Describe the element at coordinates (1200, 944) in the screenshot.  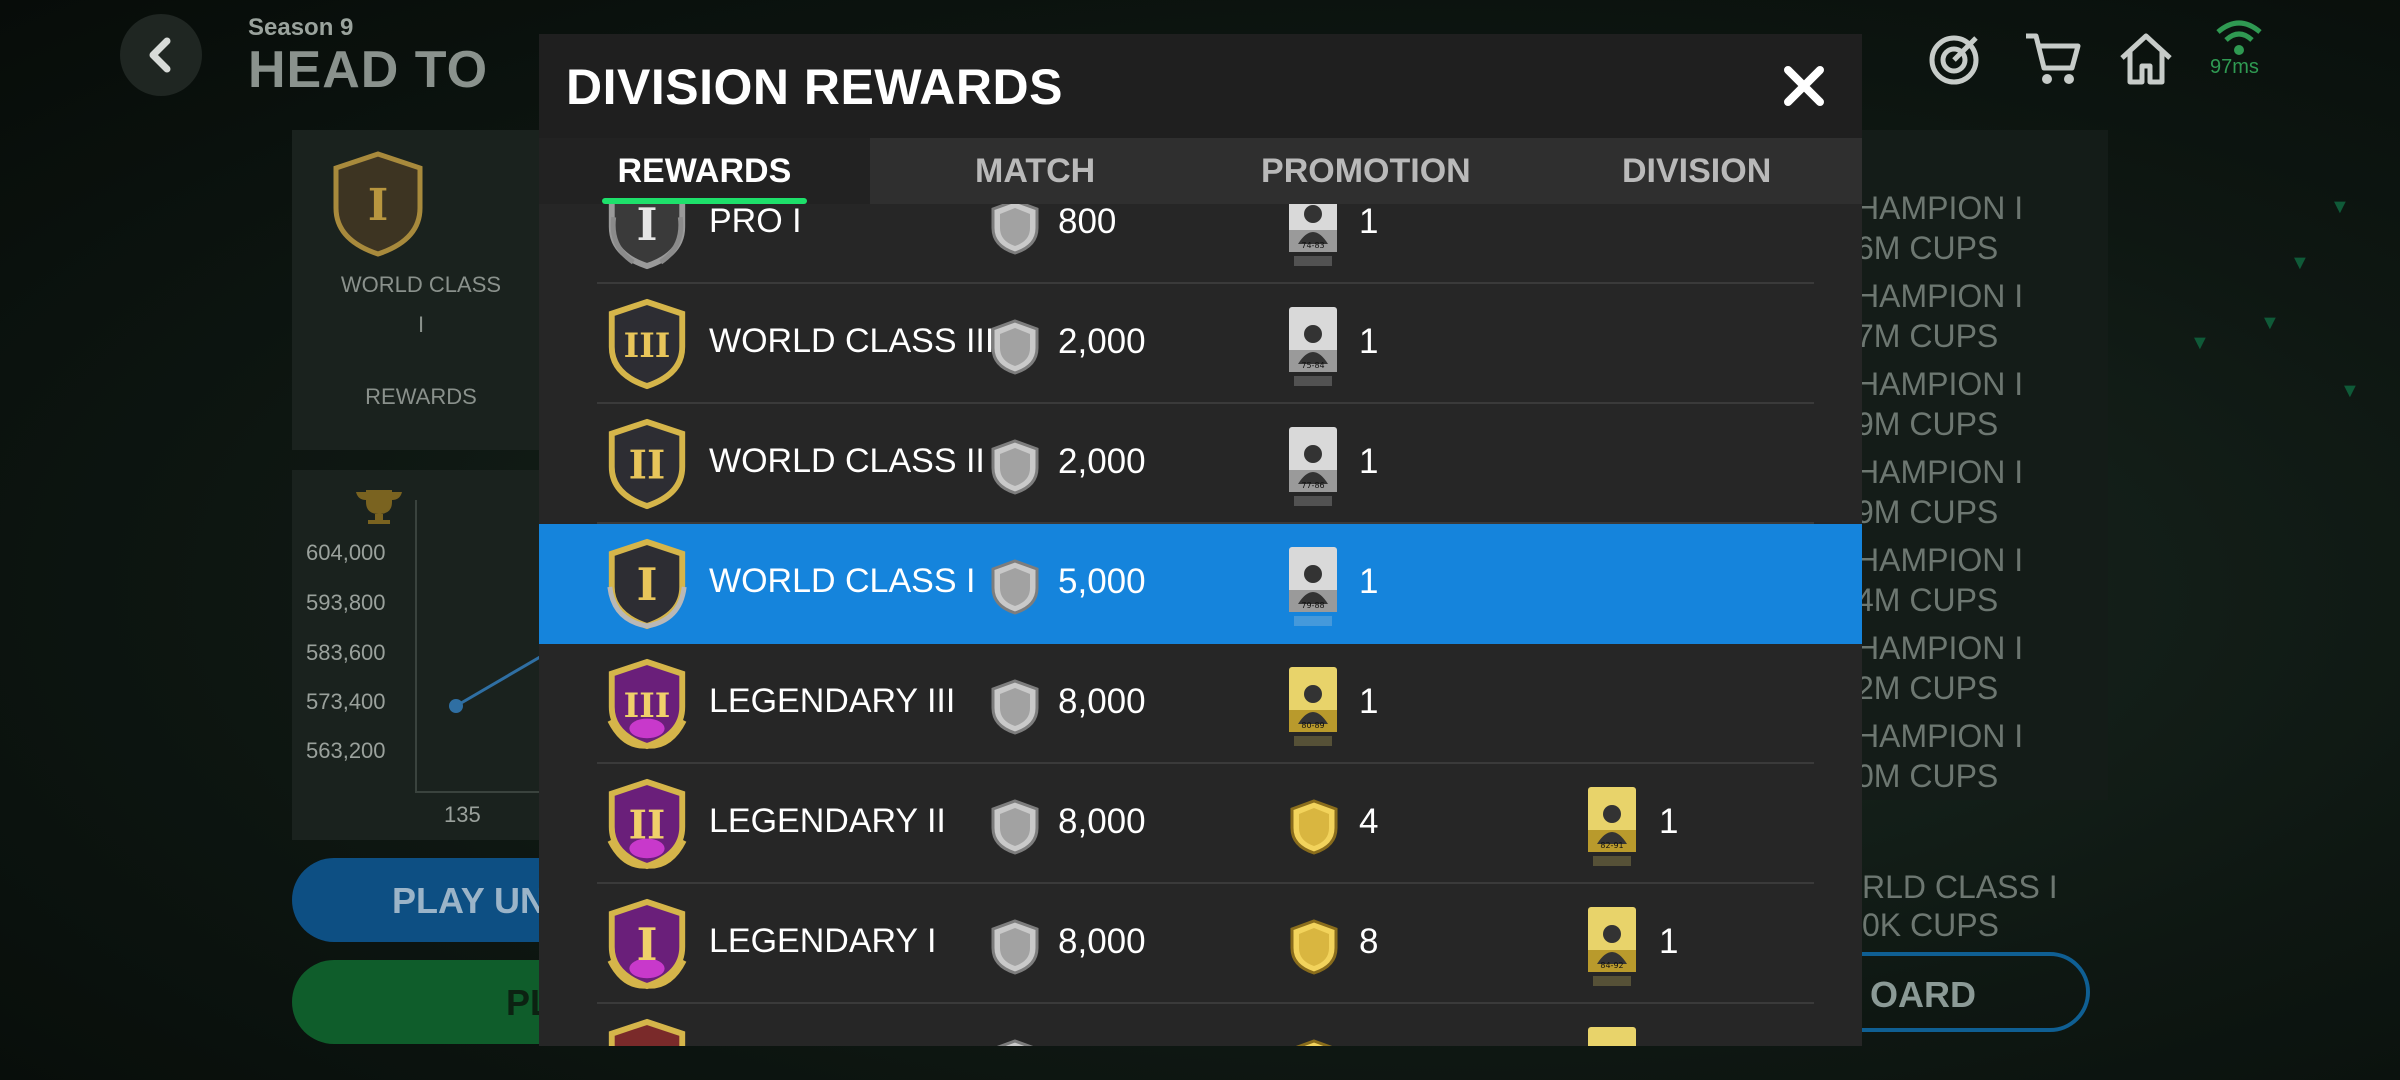
I see `reward-row: I LEGENDARY I 8,000 8 84-92 1` at that location.